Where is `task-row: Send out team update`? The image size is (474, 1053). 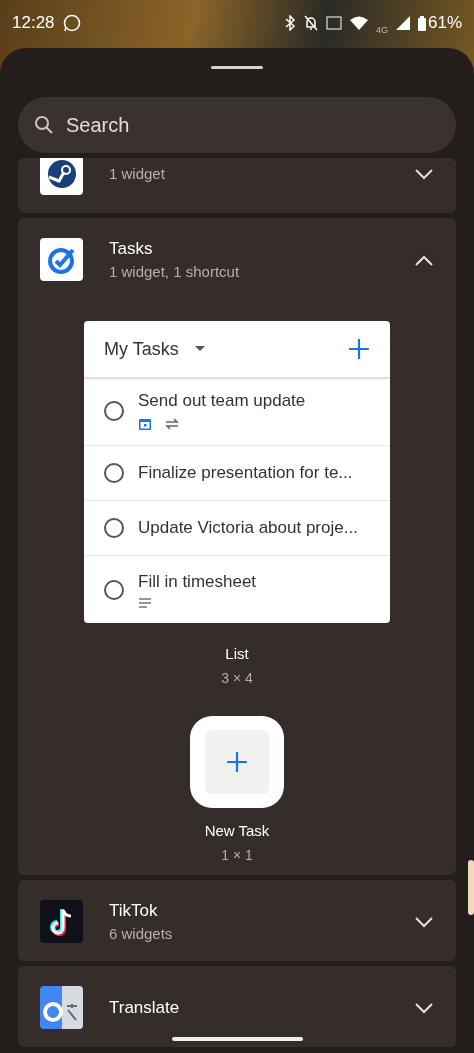
task-row: Send out team update is located at coordinates (237, 411).